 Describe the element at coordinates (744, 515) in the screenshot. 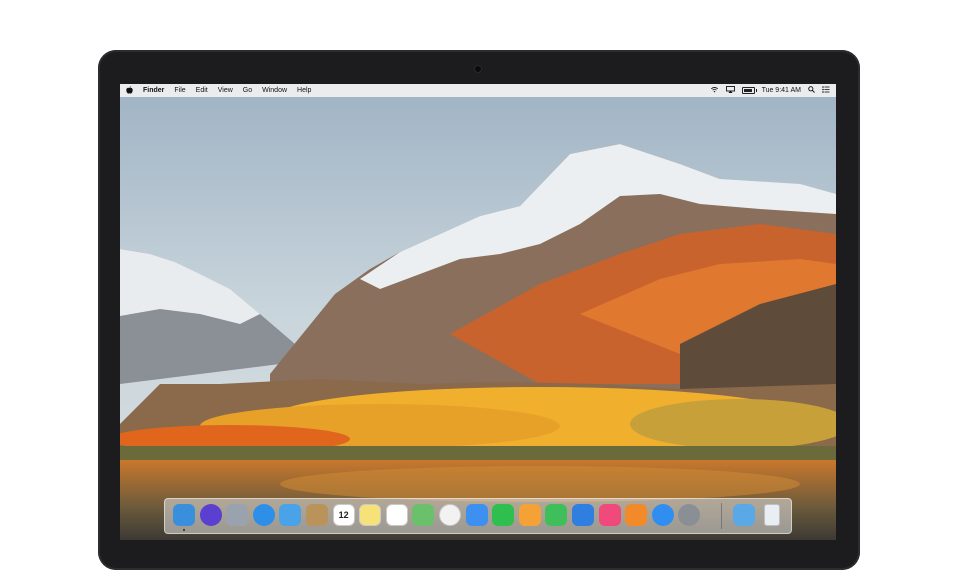

I see `downloads-folder-icon` at that location.